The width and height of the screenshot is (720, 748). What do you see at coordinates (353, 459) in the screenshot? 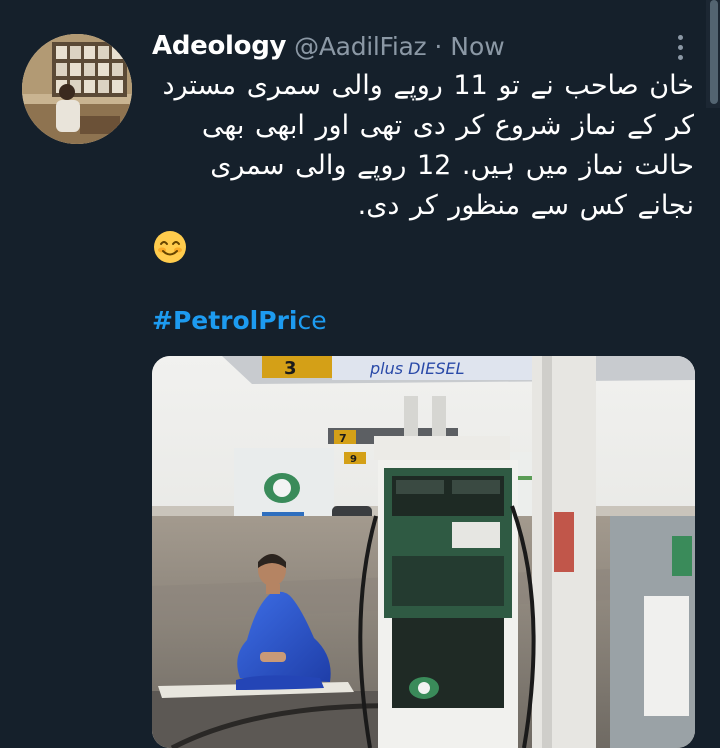
I see `bg-pump-number-2: 9` at bounding box center [353, 459].